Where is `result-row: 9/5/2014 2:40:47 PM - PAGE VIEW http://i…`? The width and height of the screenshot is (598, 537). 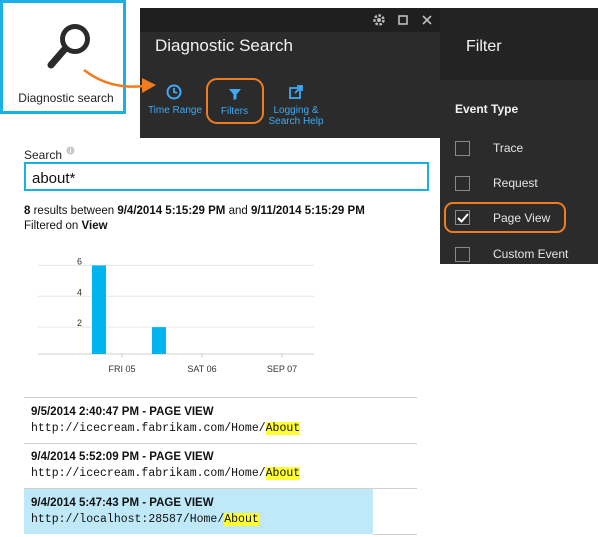 result-row: 9/5/2014 2:40:47 PM - PAGE VIEW http://i… is located at coordinates (220, 421).